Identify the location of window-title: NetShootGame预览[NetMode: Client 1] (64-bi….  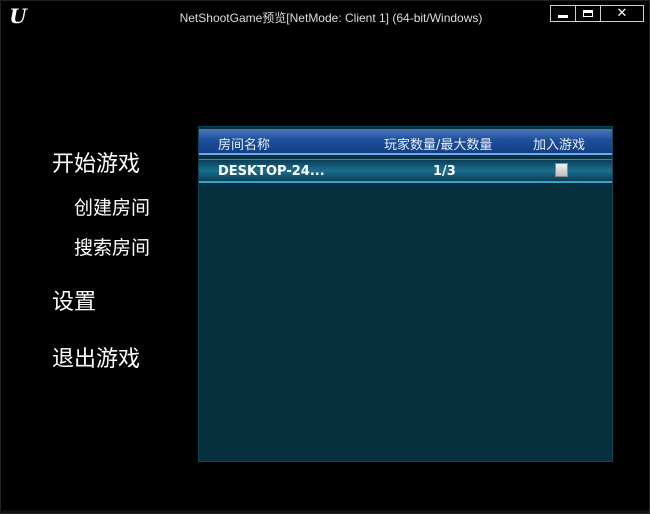
(331, 18).